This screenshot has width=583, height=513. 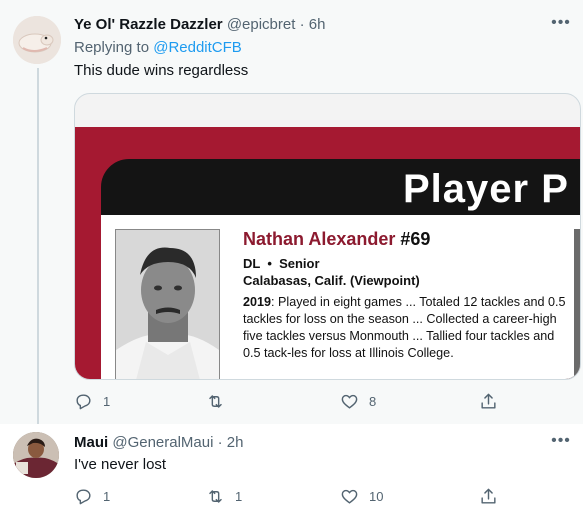 What do you see at coordinates (120, 464) in the screenshot?
I see `tweet-text: I've never lost` at bounding box center [120, 464].